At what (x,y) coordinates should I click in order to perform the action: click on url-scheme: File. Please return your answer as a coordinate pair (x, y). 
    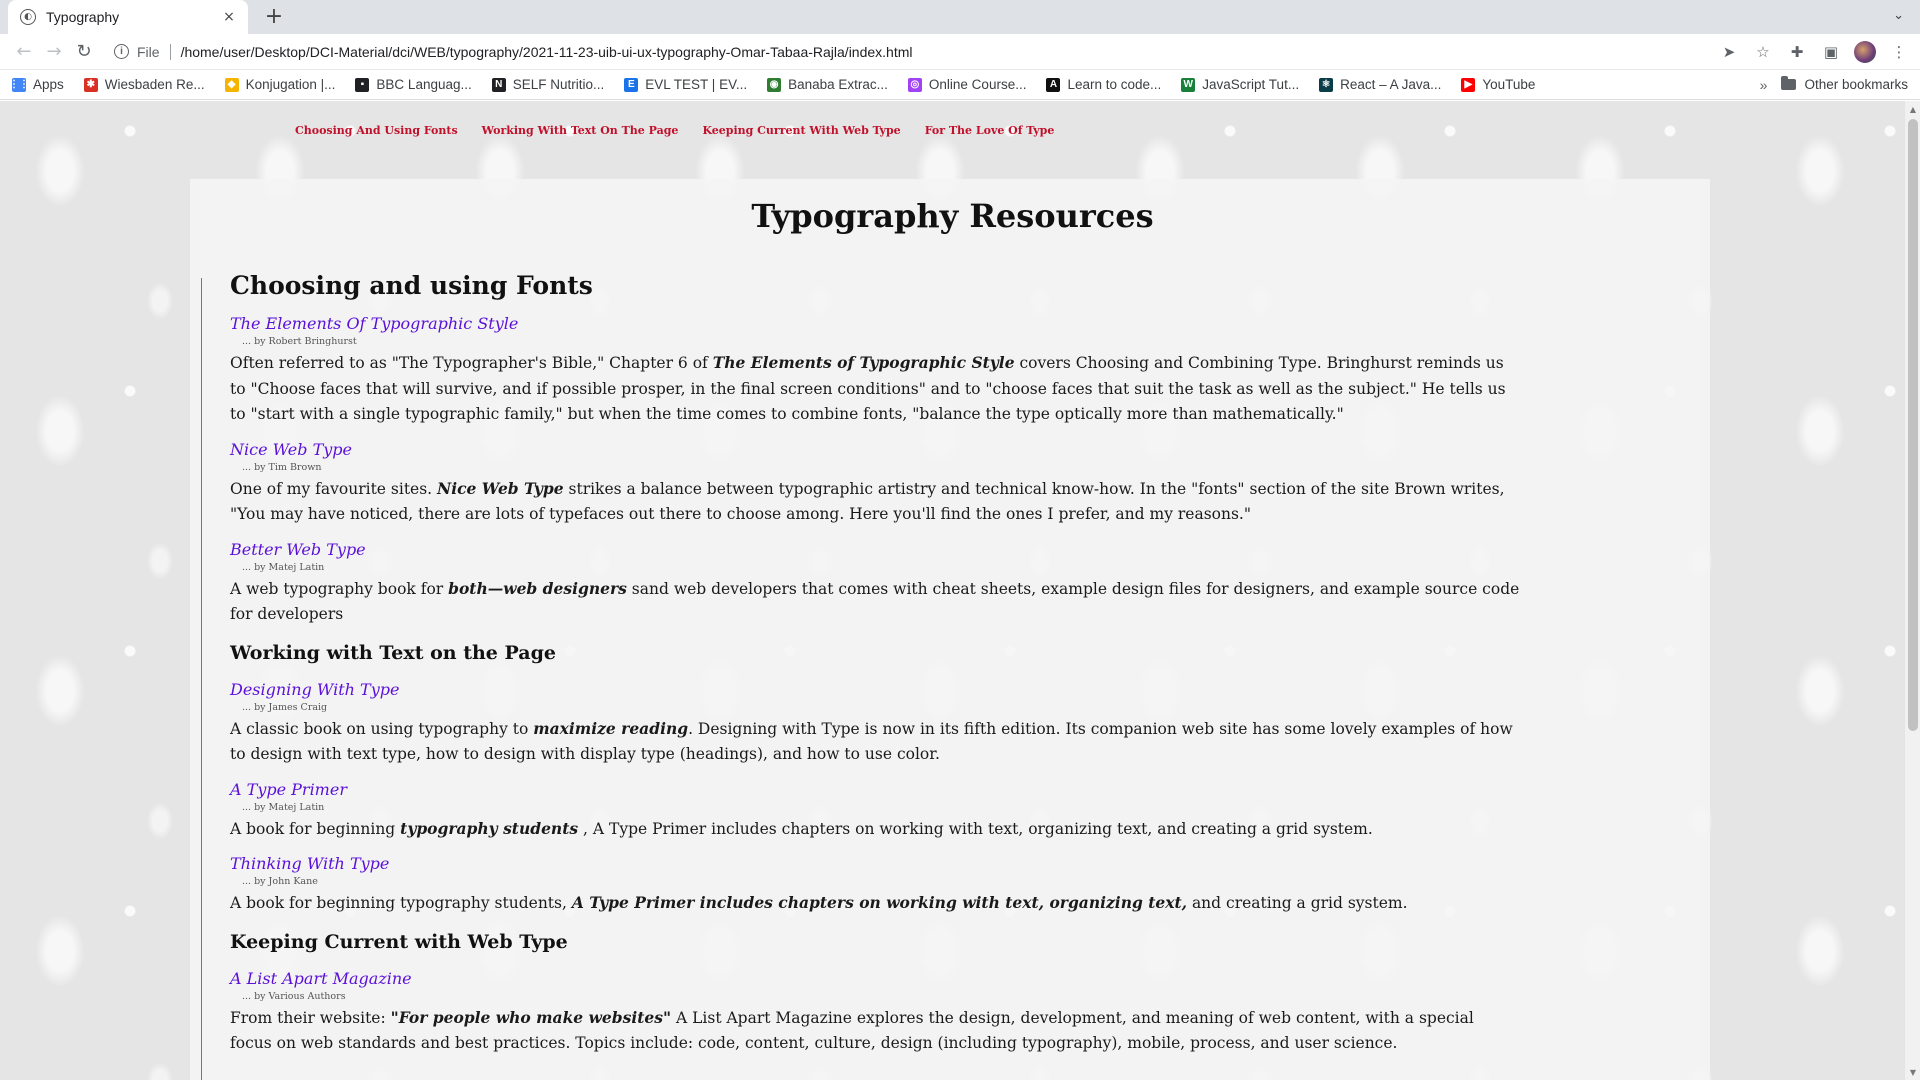
    Looking at the image, I should click on (148, 51).